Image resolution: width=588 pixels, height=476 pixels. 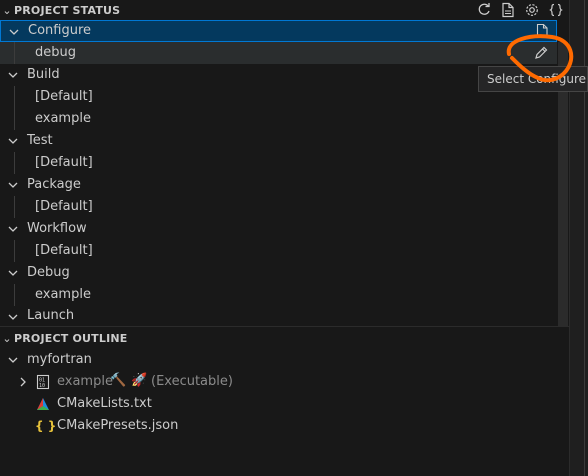 I want to click on workflow-label: Workflow, so click(x=57, y=228).